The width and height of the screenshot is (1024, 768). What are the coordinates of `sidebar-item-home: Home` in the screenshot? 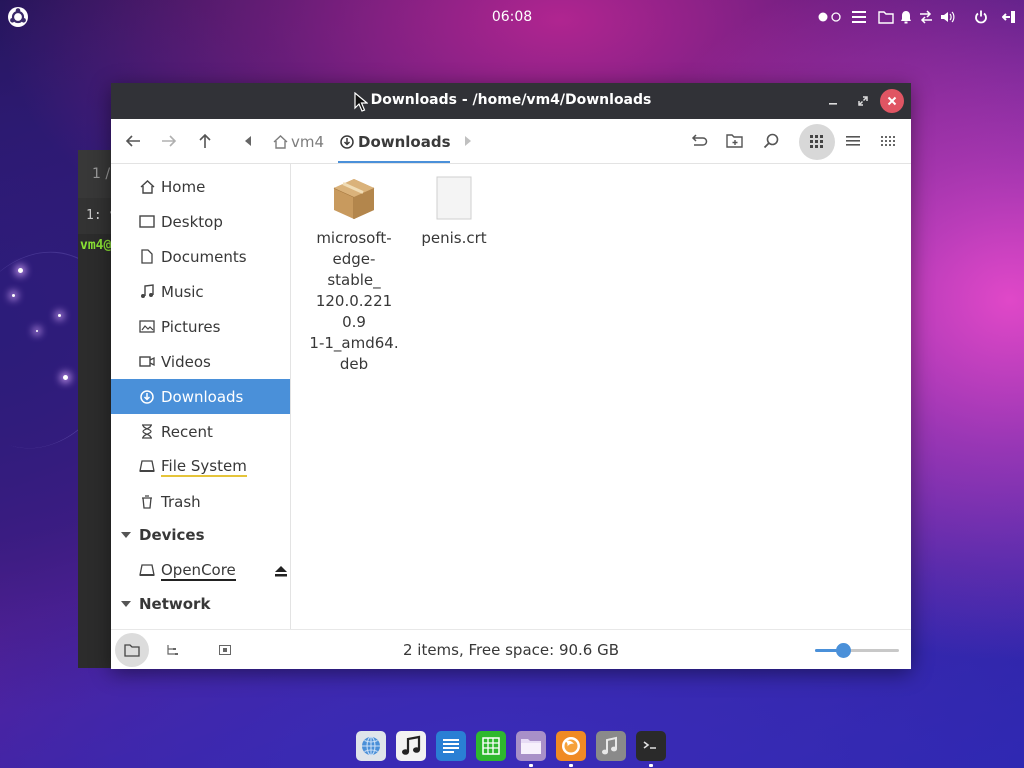 It's located at (200, 186).